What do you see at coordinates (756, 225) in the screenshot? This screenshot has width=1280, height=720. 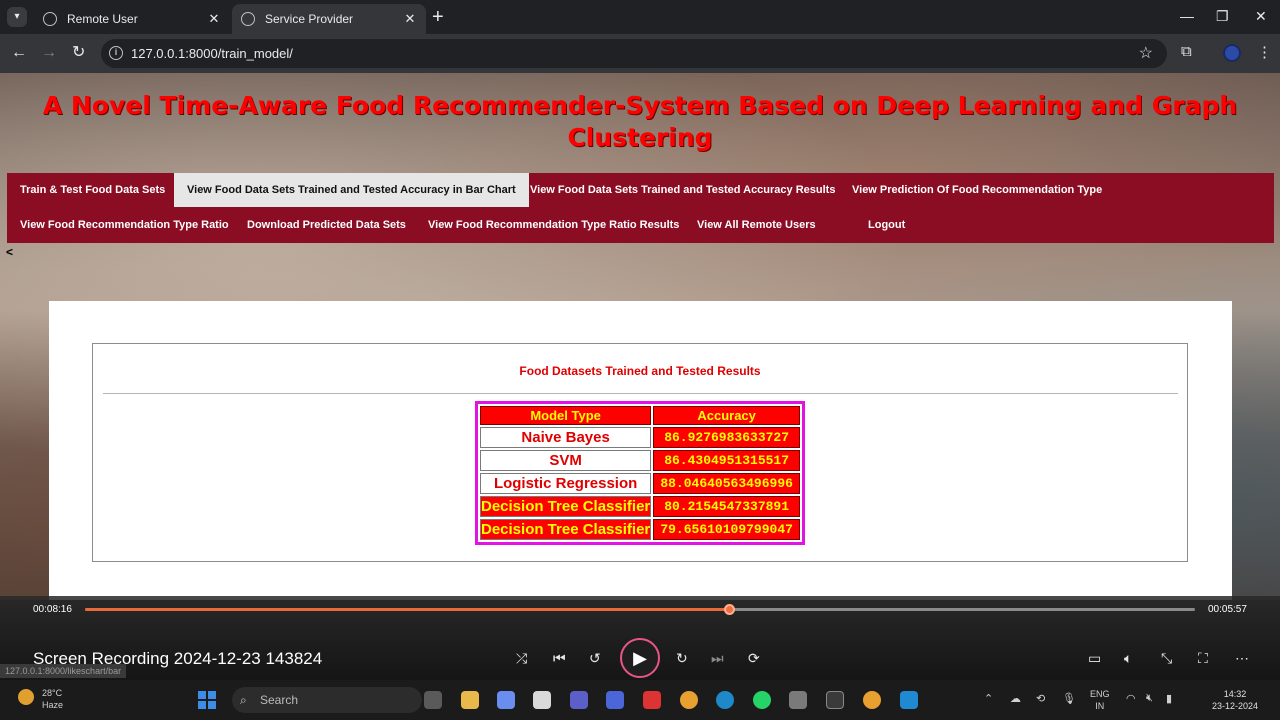 I see `nav-remote-users: View All Remote Users` at bounding box center [756, 225].